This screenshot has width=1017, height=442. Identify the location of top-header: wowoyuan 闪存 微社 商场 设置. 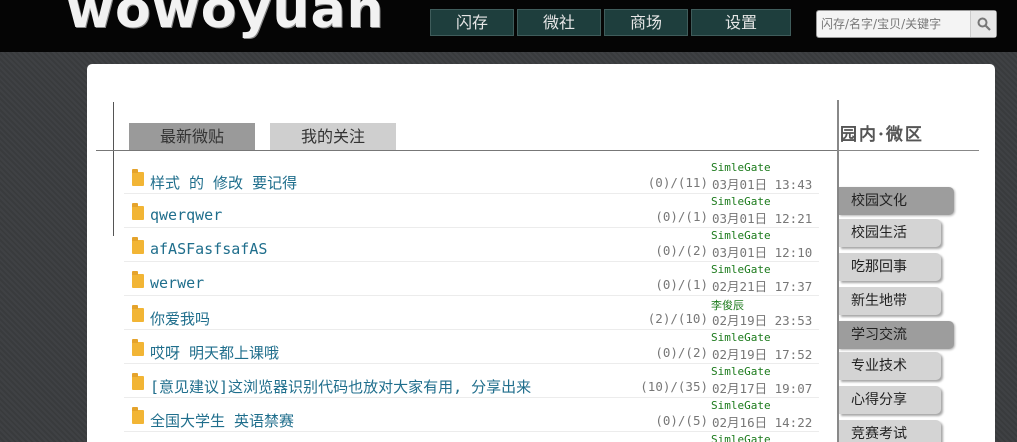
(508, 26).